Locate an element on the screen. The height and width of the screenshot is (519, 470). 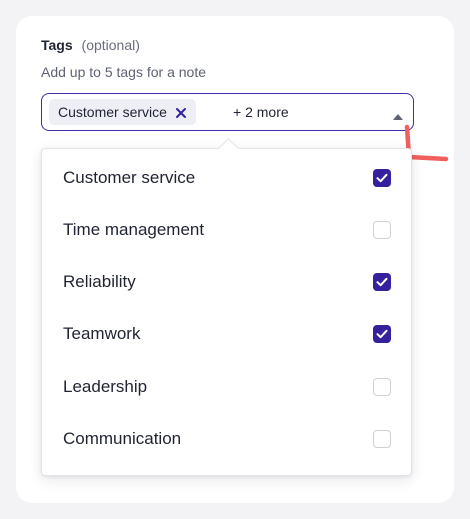
tags-field-label: Tags (optional) is located at coordinates (90, 45).